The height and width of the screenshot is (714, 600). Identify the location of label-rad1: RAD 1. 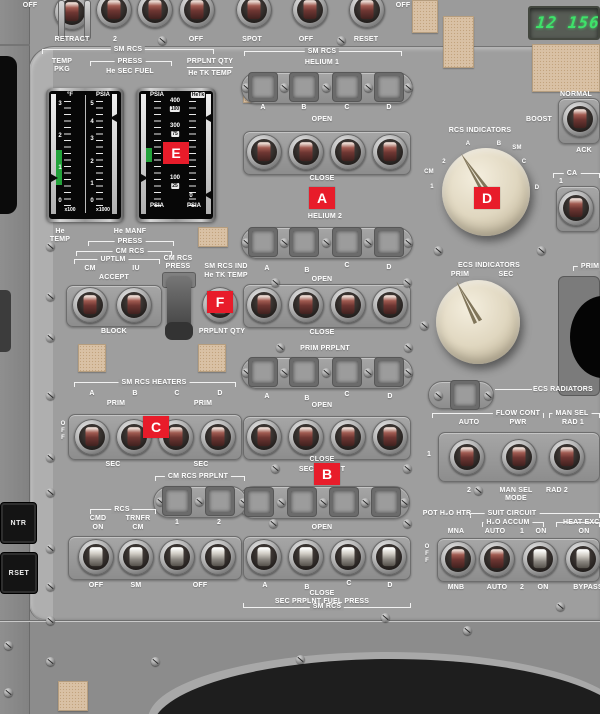
(573, 422).